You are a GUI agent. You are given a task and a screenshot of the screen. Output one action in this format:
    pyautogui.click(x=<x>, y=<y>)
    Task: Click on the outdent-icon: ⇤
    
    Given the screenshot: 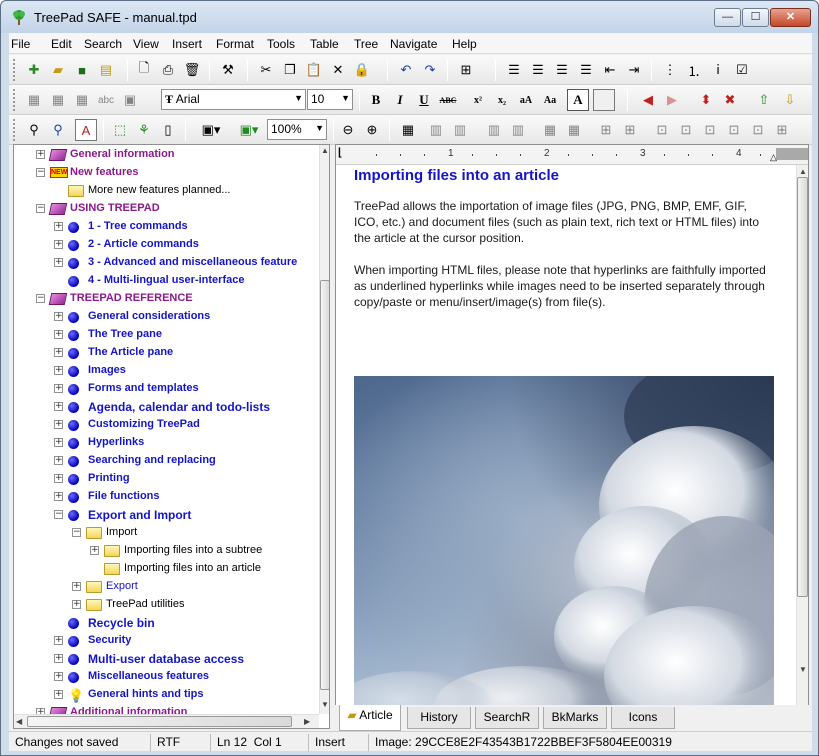 What is the action you would take?
    pyautogui.click(x=610, y=70)
    